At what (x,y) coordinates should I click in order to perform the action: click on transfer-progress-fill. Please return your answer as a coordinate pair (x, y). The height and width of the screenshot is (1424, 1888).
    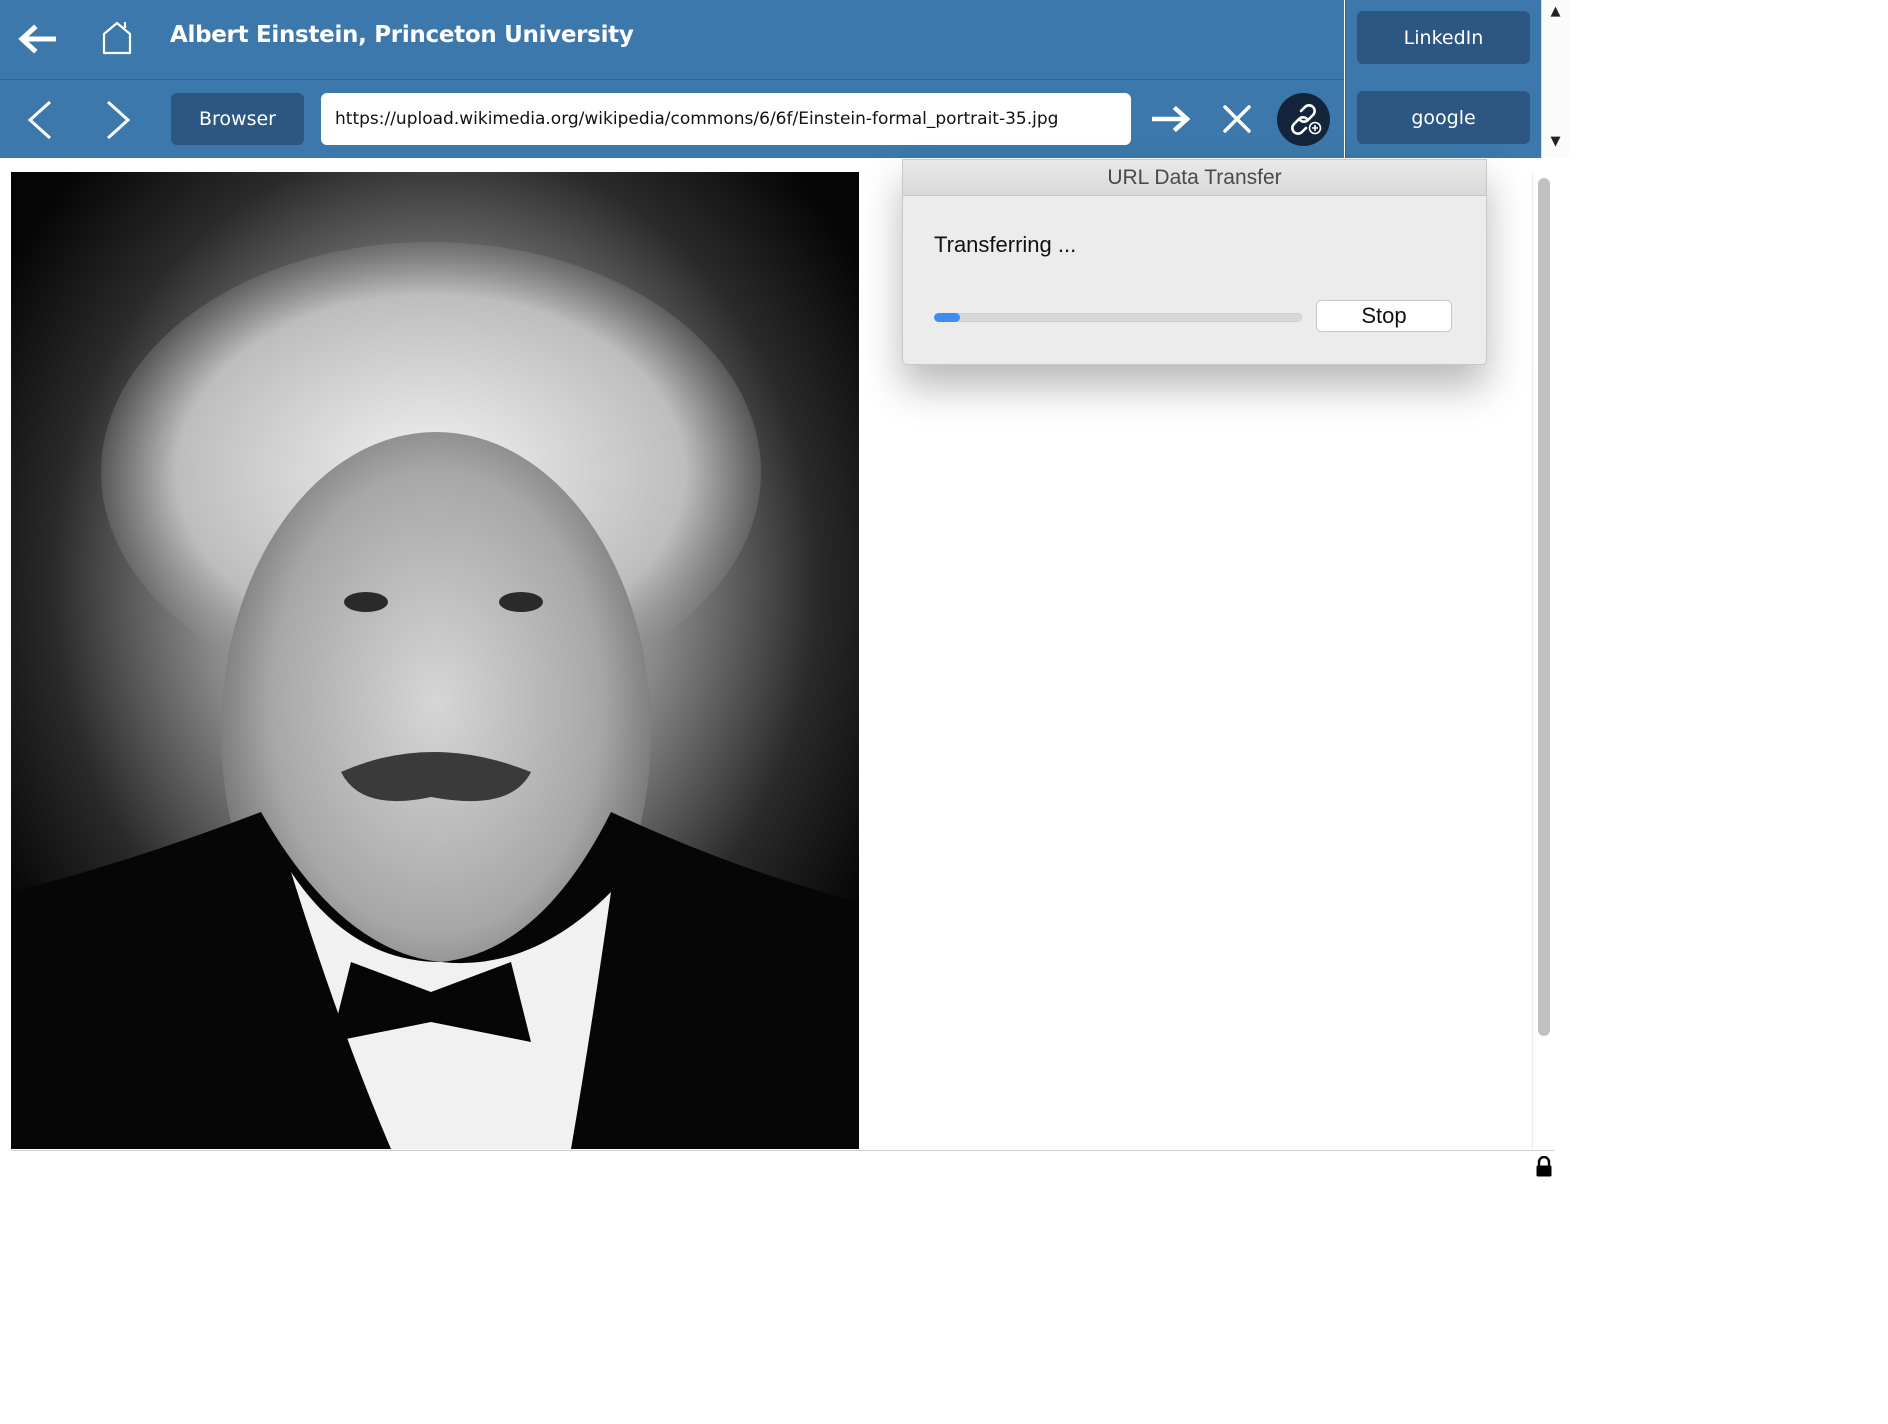
    Looking at the image, I should click on (947, 317).